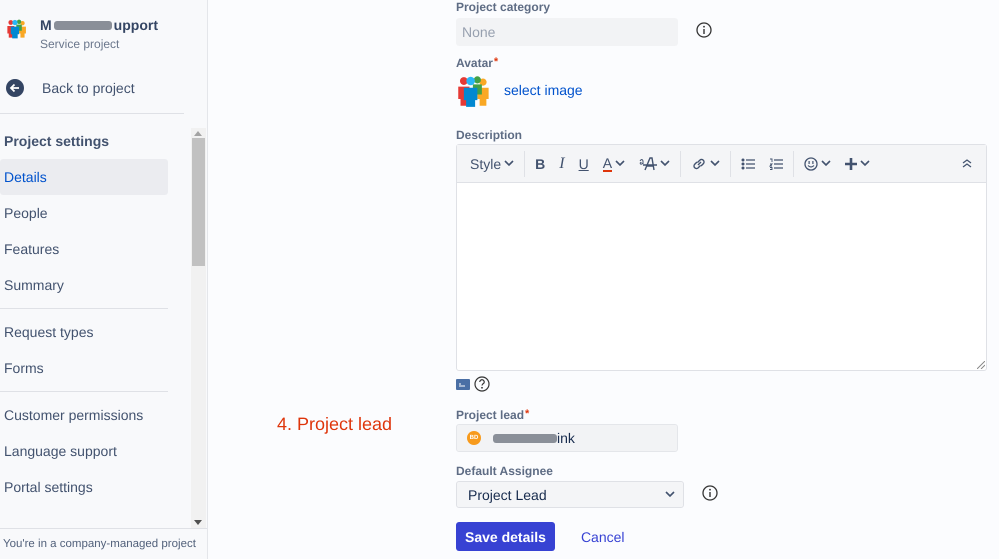 This screenshot has width=999, height=559. Describe the element at coordinates (99, 25) in the screenshot. I see `project-name: M upport` at that location.